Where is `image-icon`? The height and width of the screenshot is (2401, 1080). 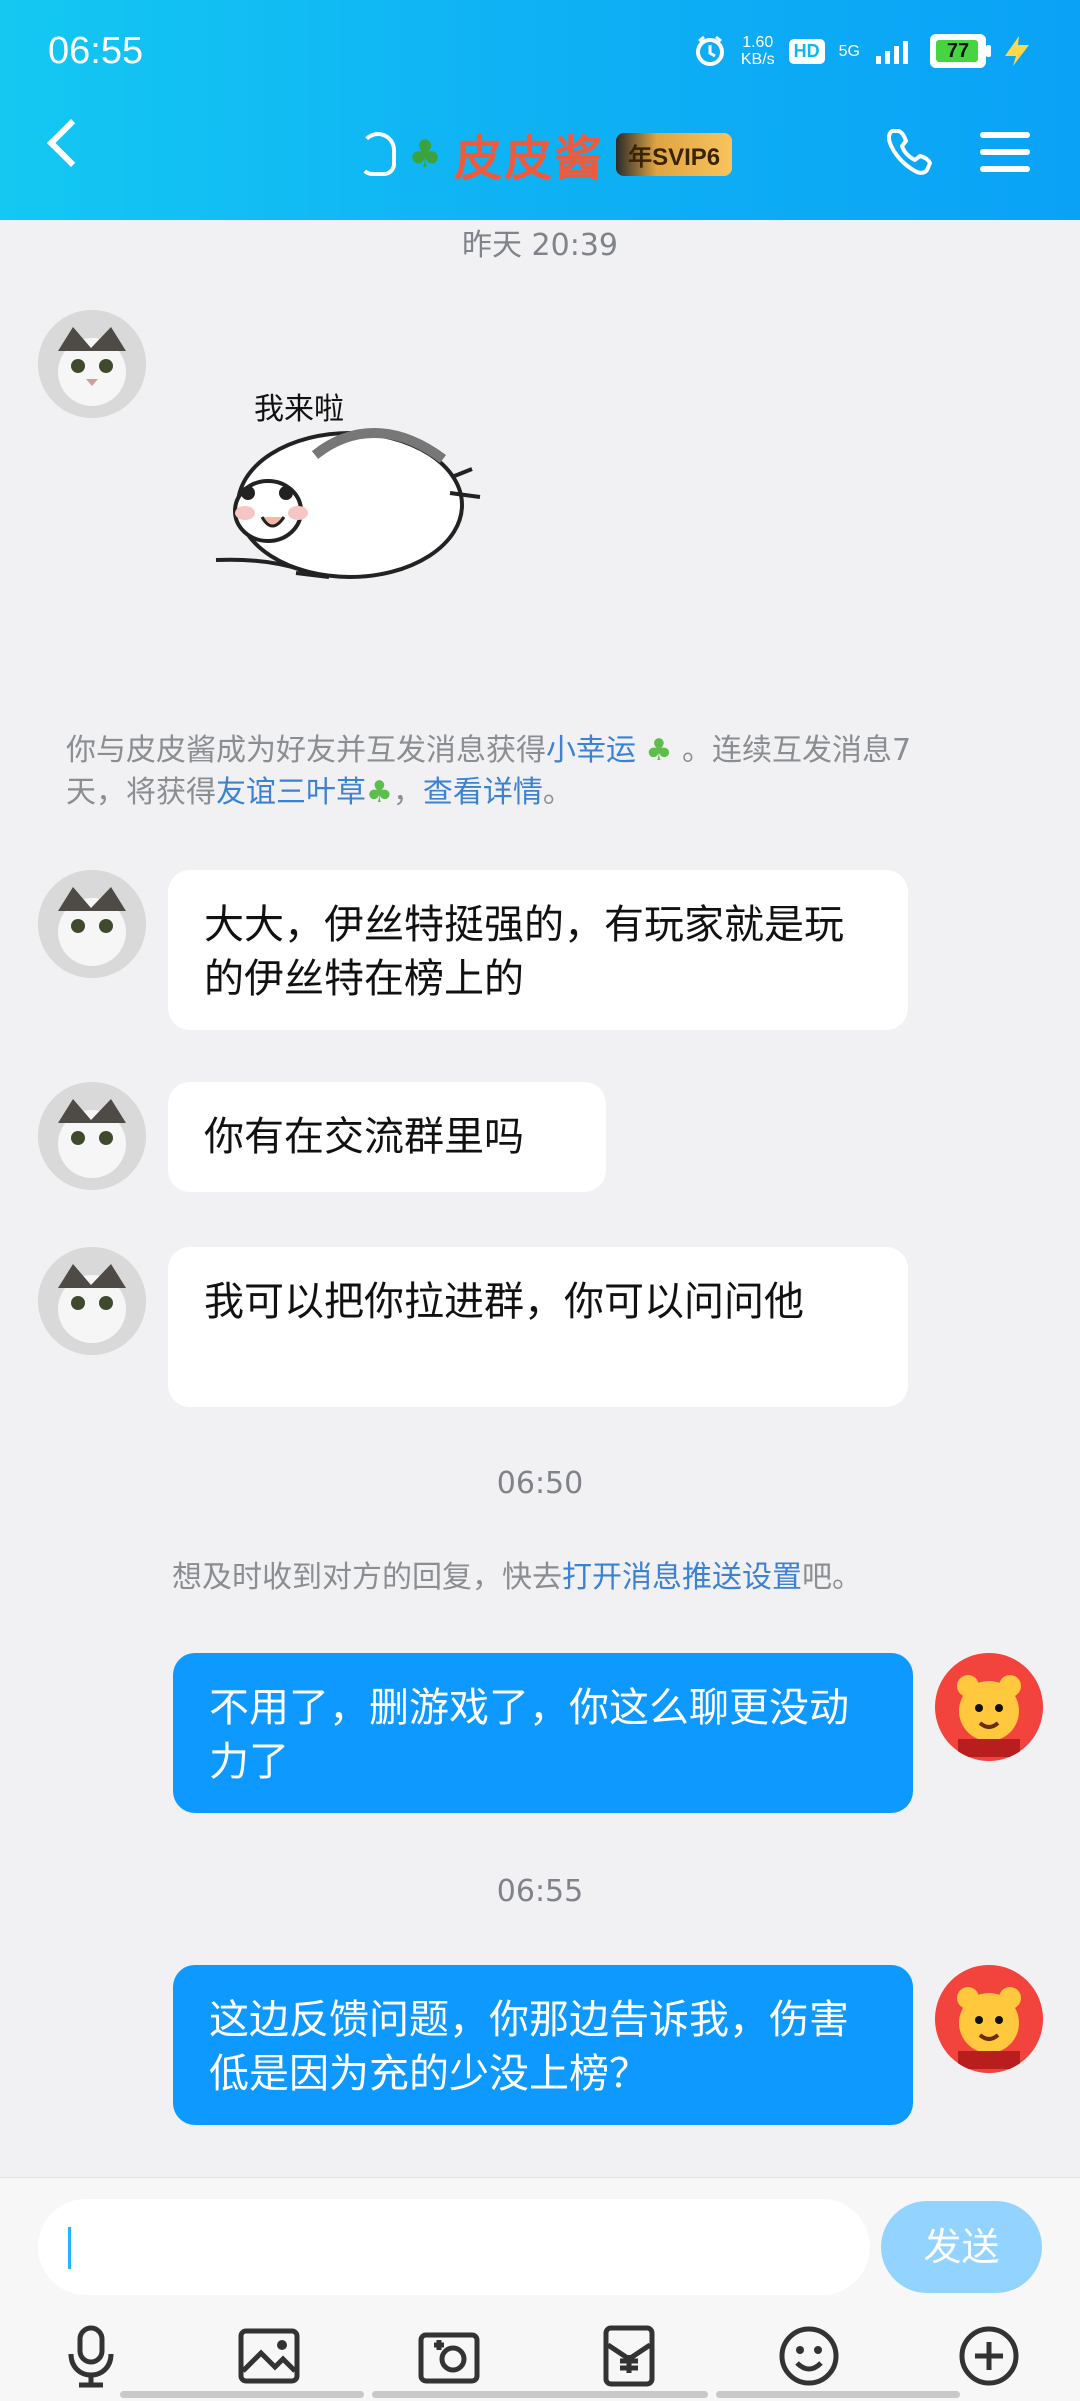
image-icon is located at coordinates (269, 2356).